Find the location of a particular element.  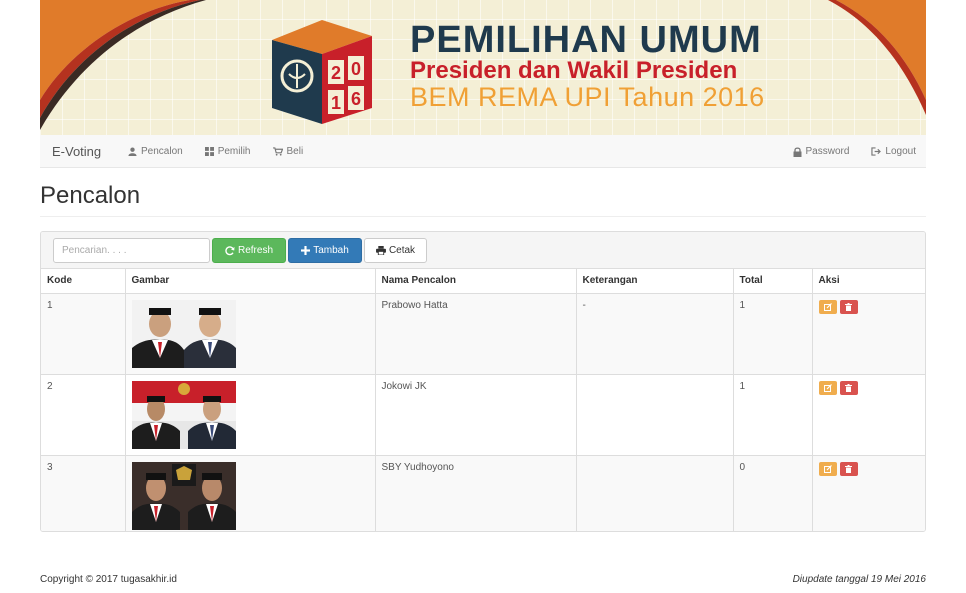

page-title: Pencalon is located at coordinates (90, 195).